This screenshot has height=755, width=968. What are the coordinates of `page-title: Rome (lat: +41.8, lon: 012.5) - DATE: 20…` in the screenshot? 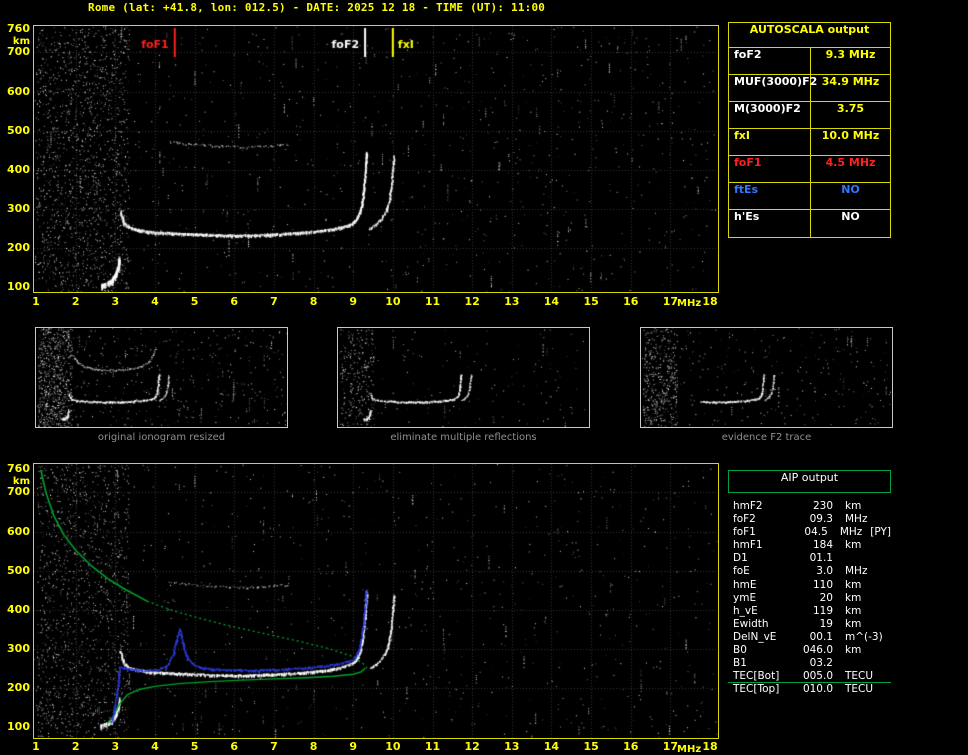 It's located at (317, 7).